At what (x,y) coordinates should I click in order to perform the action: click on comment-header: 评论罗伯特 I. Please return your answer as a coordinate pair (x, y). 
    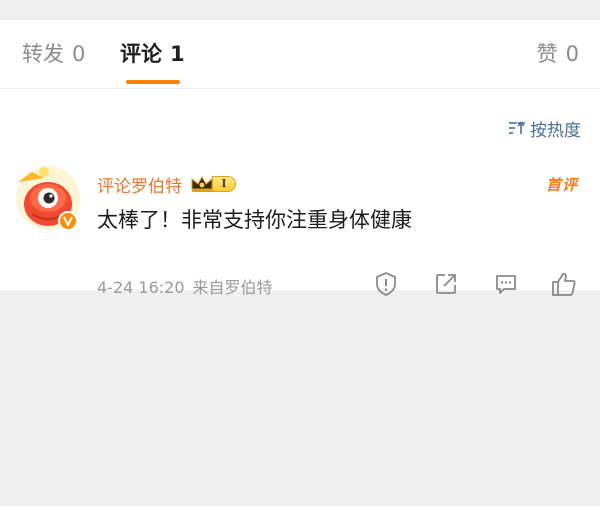
    Looking at the image, I should click on (166, 184).